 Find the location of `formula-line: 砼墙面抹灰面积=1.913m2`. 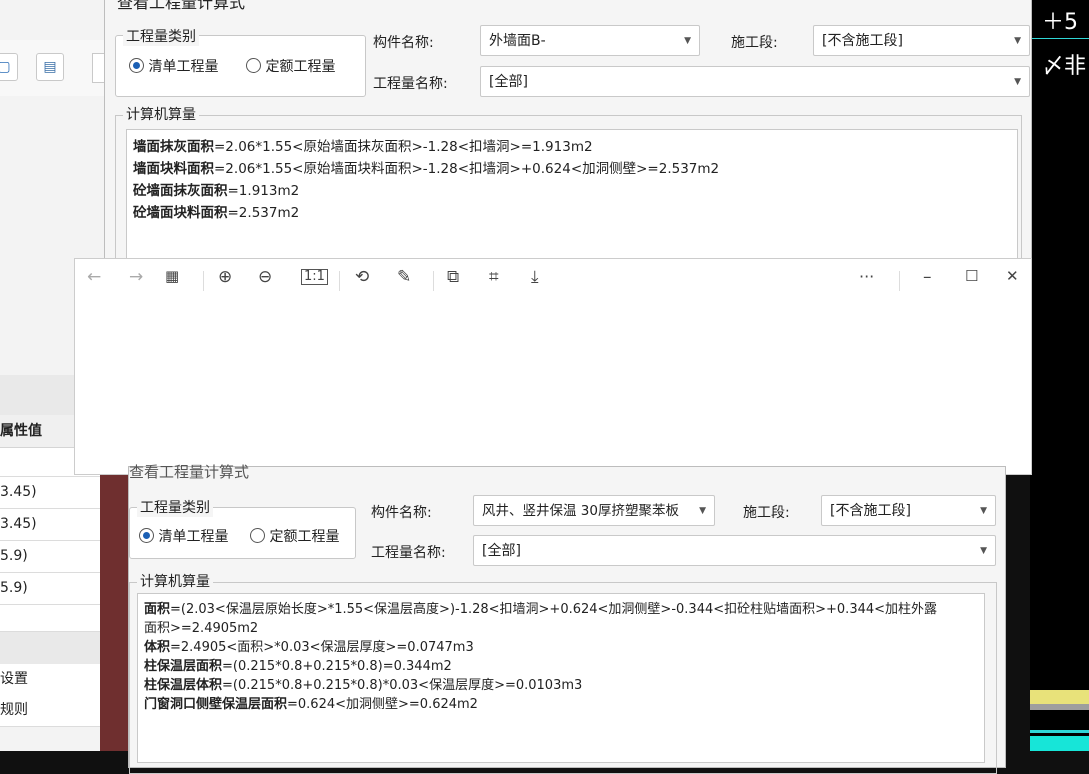

formula-line: 砼墙面抹灰面积=1.913m2 is located at coordinates (216, 191).